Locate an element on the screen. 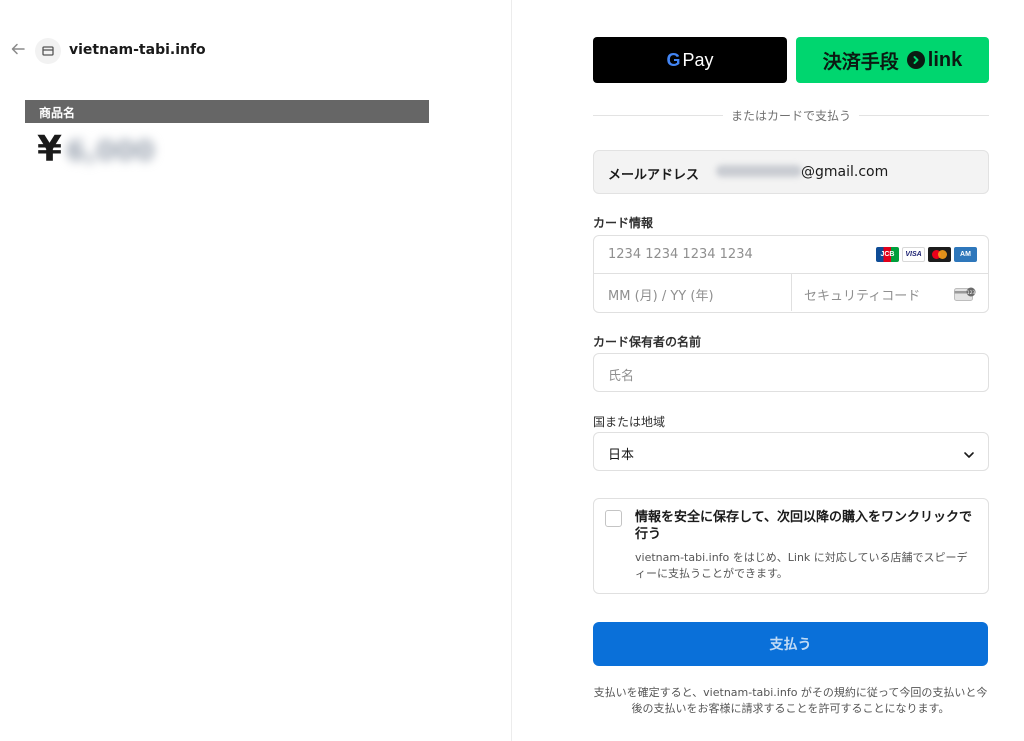 The width and height of the screenshot is (1024, 741). pay-button-label: 支払う is located at coordinates (790, 644).